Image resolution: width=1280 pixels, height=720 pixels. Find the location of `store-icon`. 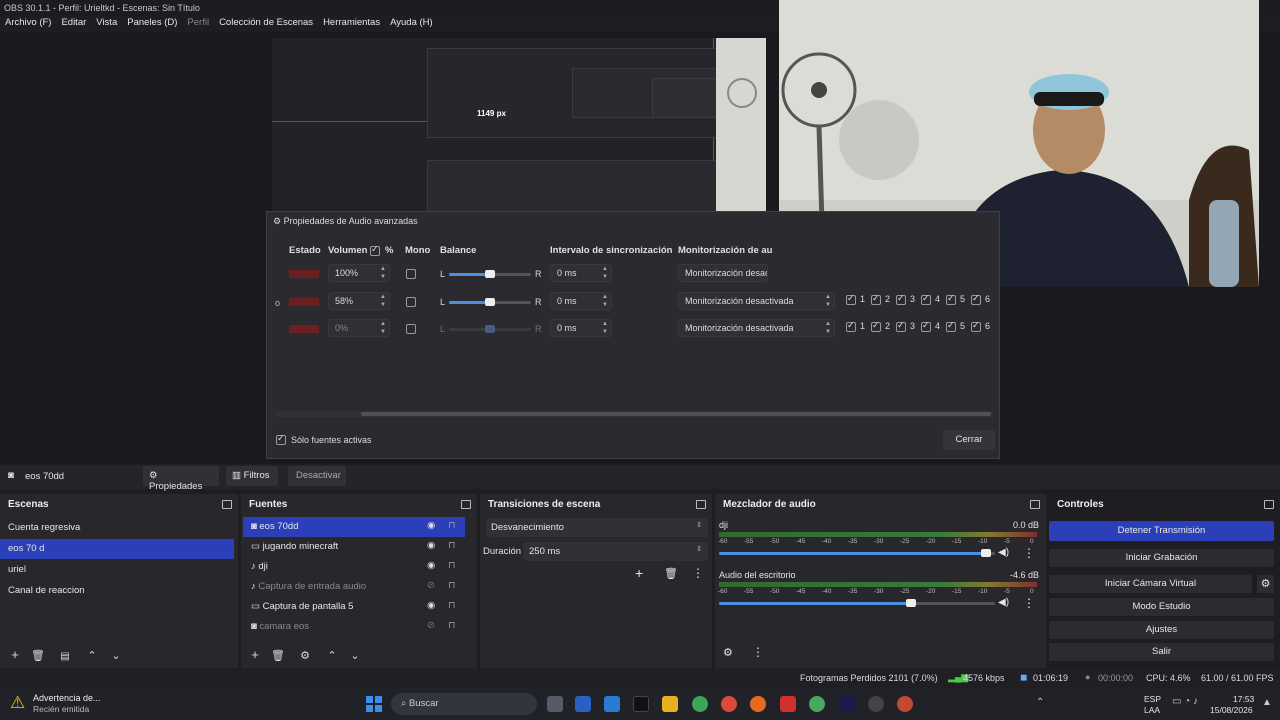

store-icon is located at coordinates (612, 704).